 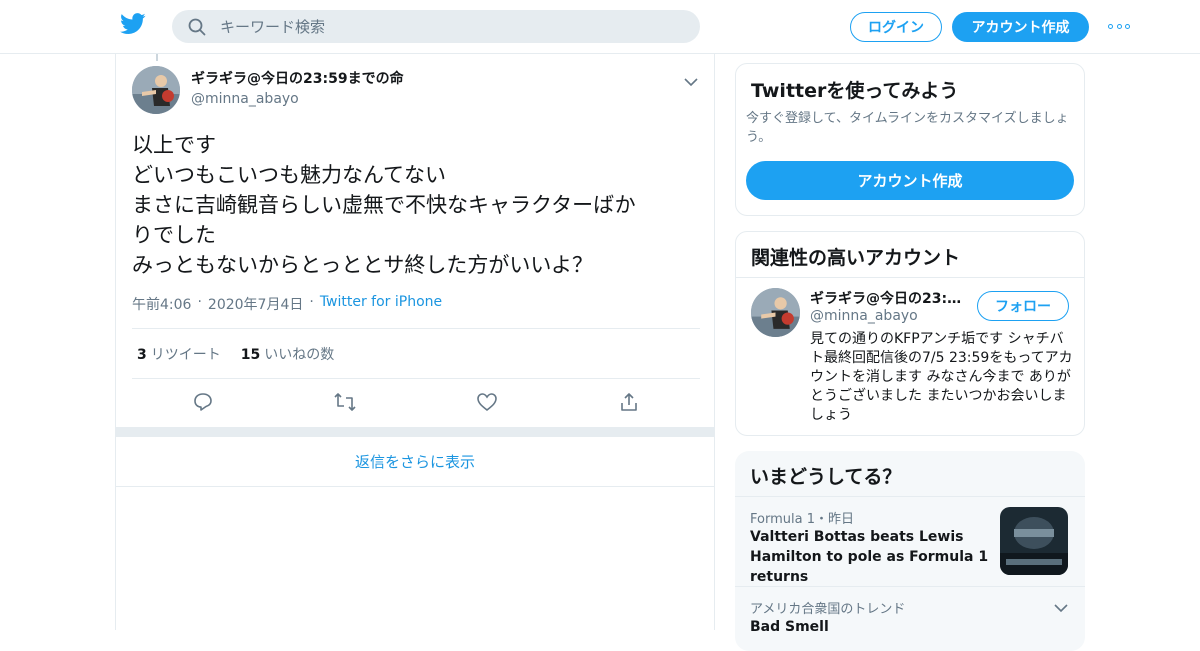 I want to click on search-box, so click(x=436, y=26).